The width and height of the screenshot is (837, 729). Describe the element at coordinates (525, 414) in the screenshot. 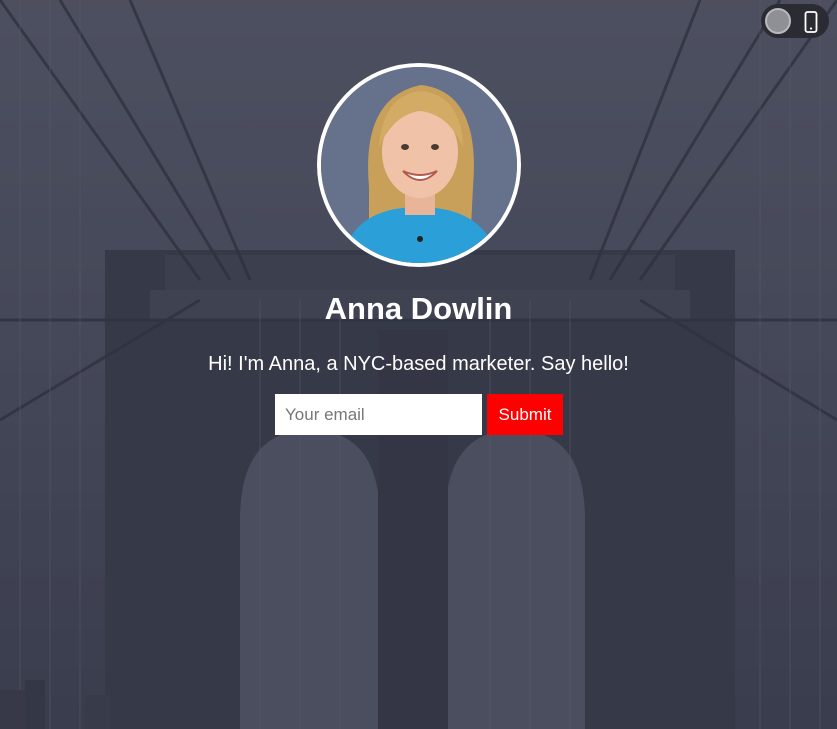

I see `submit-button: Submit` at that location.